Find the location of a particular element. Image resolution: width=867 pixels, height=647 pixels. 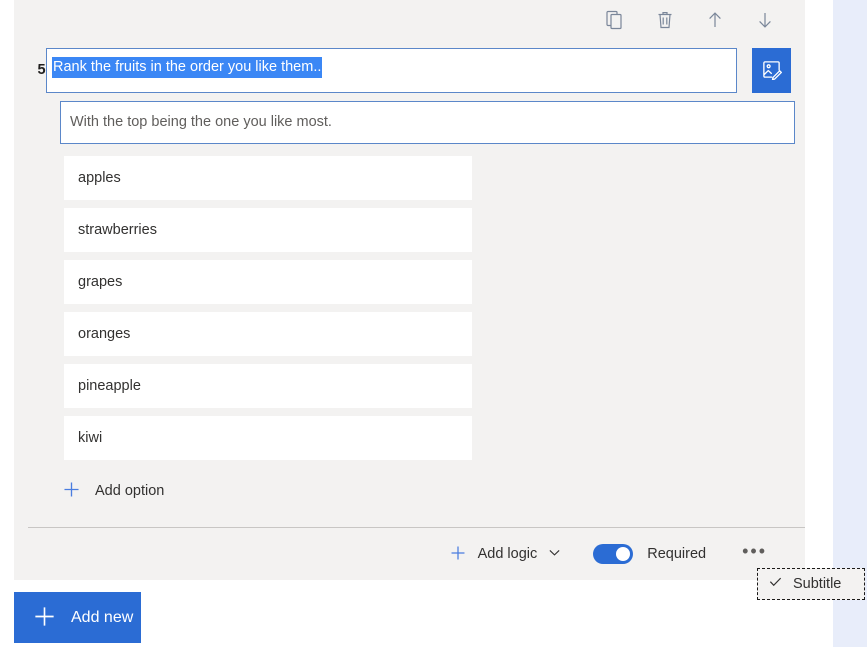

move-question-up-button is located at coordinates (715, 20).